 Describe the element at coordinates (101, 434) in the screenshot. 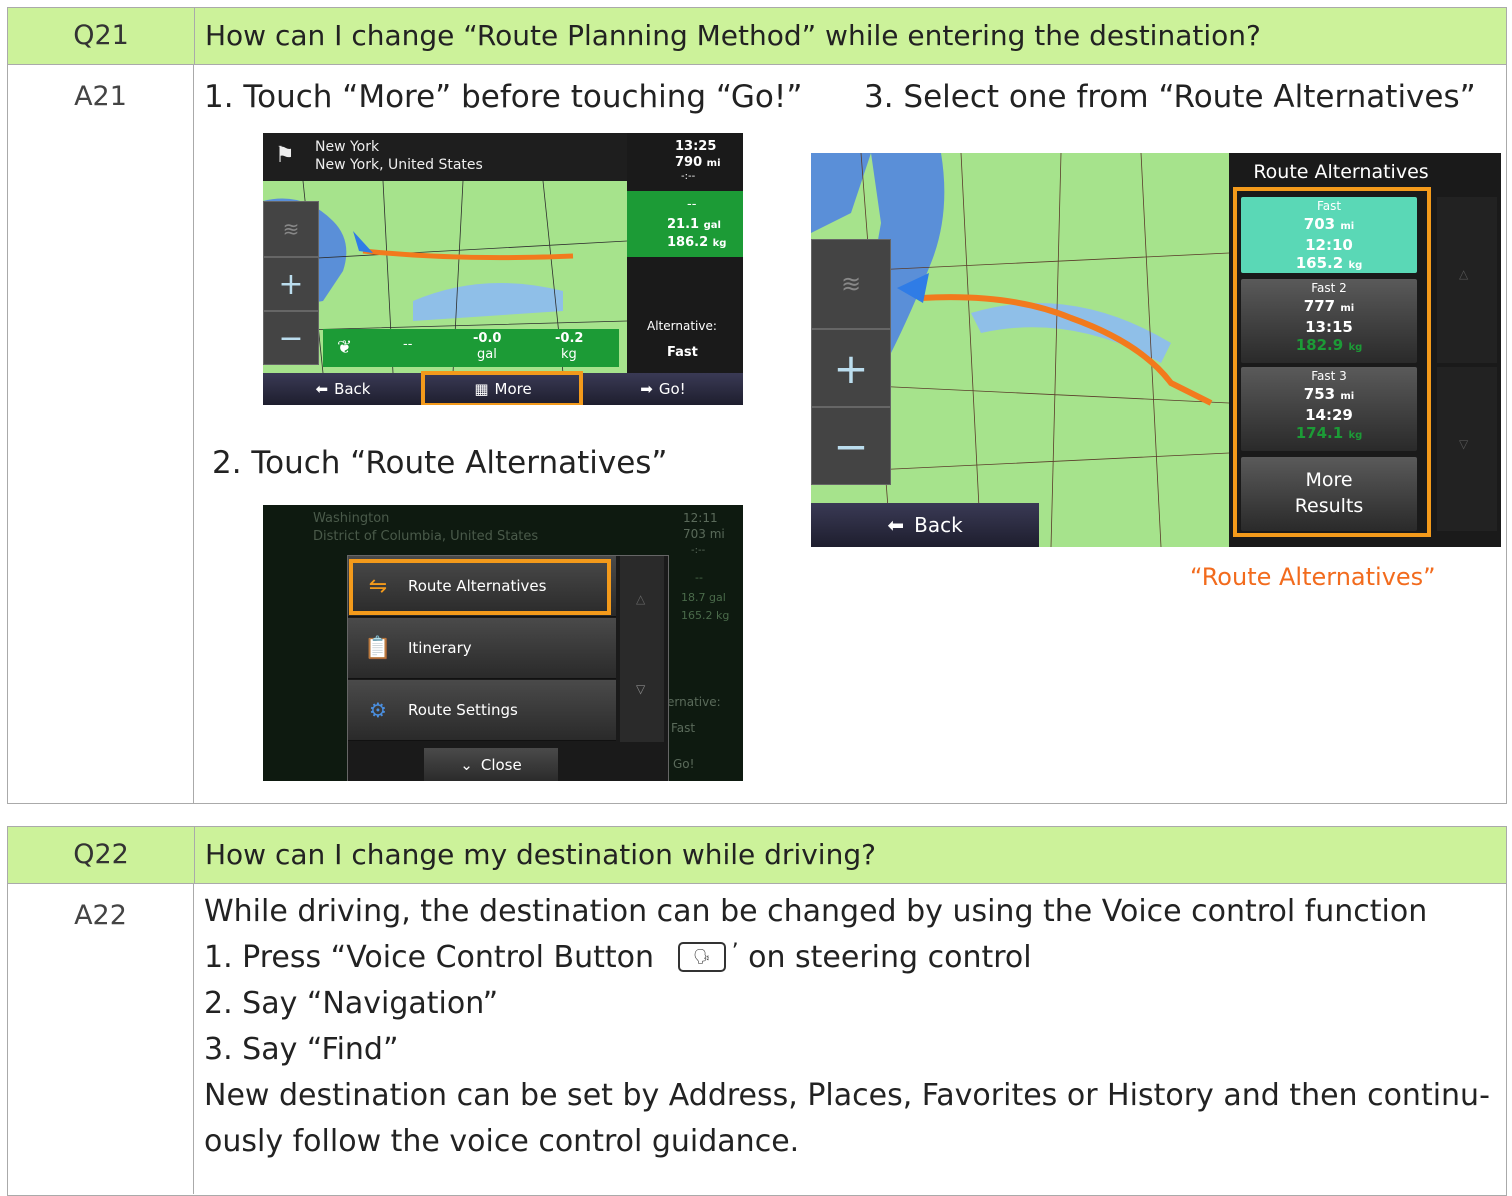

I see `answer-number: A21` at that location.